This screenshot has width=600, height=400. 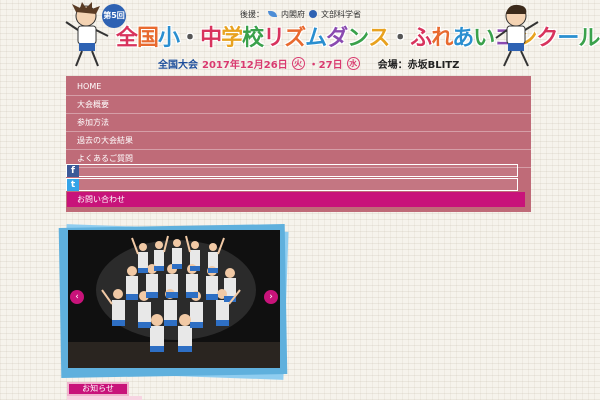 I want to click on event-label: 全国大会, so click(x=178, y=65).